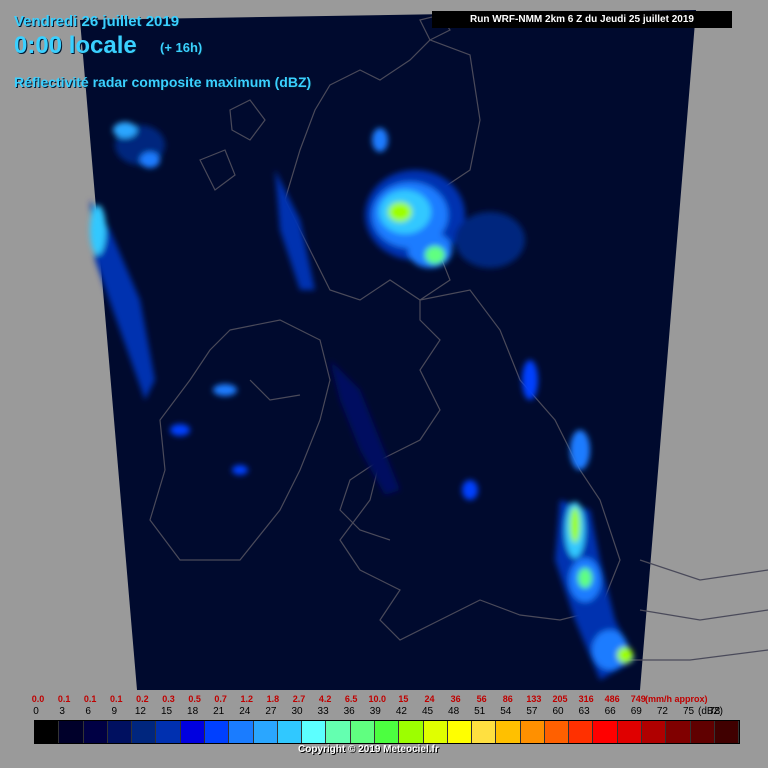 The image size is (768, 768). What do you see at coordinates (75, 45) in the screenshot?
I see `forecast-hour: 0:00 locale` at bounding box center [75, 45].